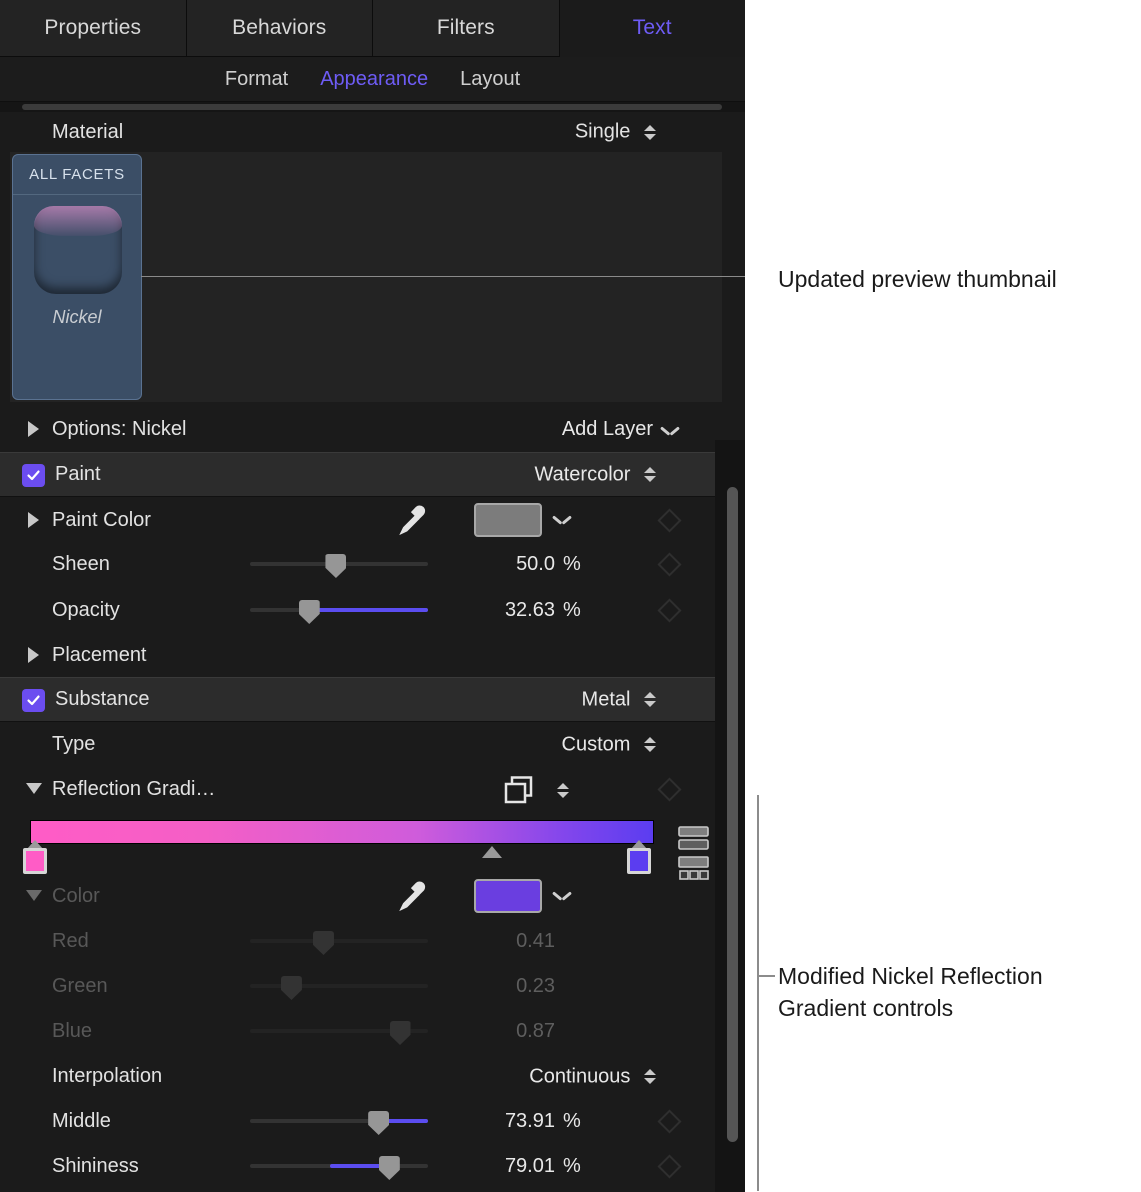 The image size is (1141, 1192). What do you see at coordinates (562, 520) in the screenshot?
I see `paint-color-chevron-down-icon` at bounding box center [562, 520].